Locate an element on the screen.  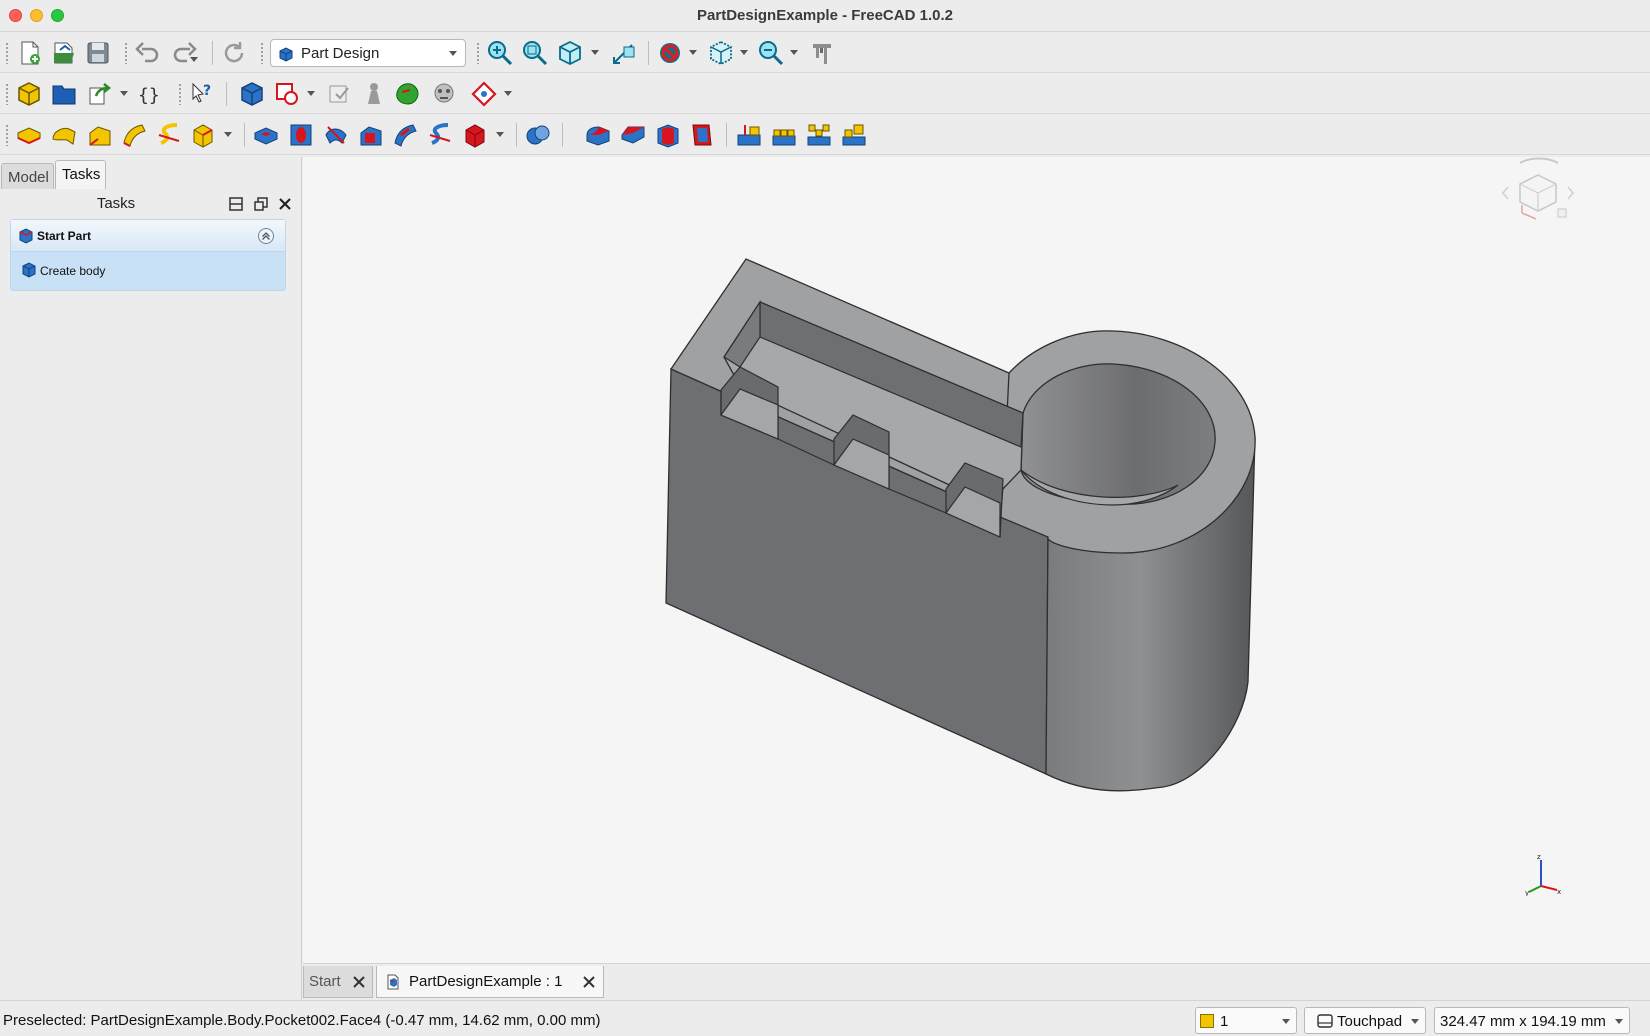
task-group-header: Start Part is located at coordinates (148, 236).